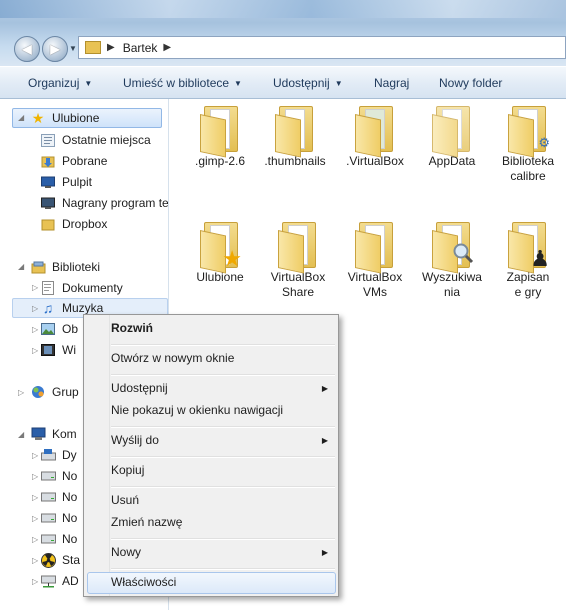 This screenshot has width=566, height=610. What do you see at coordinates (59, 329) in the screenshot?
I see `nav-pictures: Ob` at bounding box center [59, 329].